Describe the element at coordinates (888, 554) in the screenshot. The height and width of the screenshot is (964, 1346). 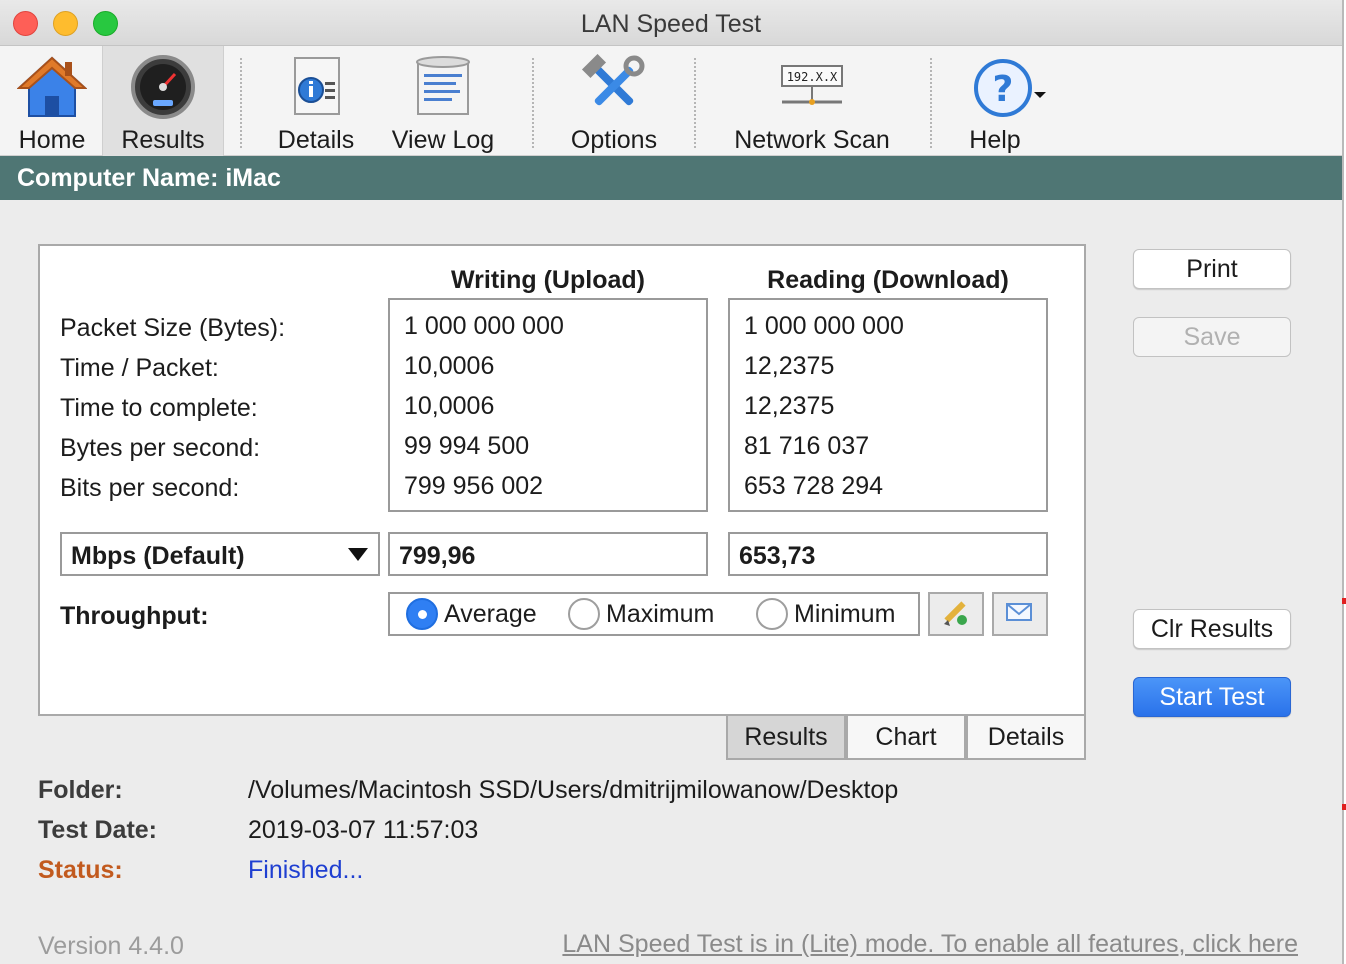
I see `reading-mbps-field: 653,73` at that location.